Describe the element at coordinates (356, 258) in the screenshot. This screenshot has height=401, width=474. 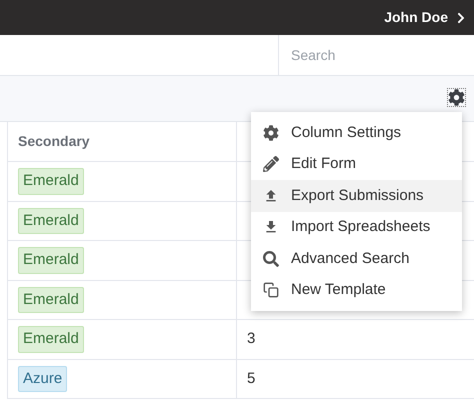
I see `menu-item: Advanced Search` at that location.